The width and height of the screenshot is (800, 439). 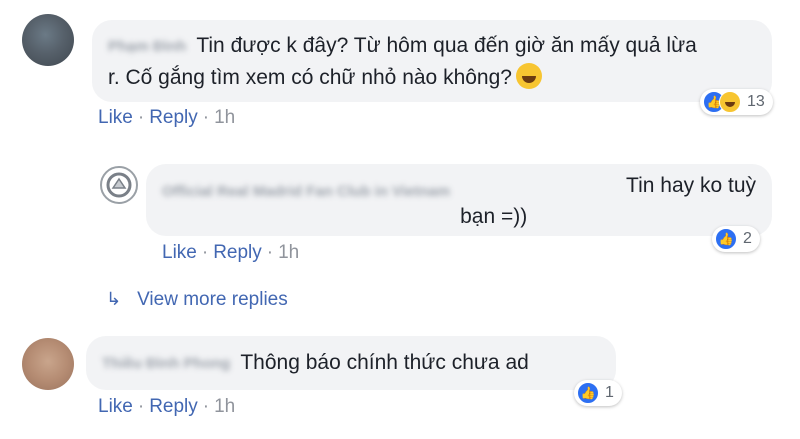 I want to click on club-logo-icon, so click(x=119, y=185).